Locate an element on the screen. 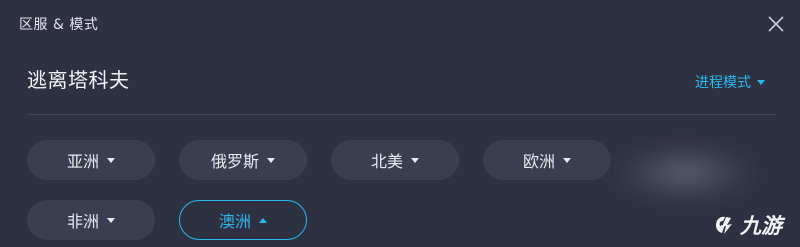 The image size is (800, 247). blurred-region is located at coordinates (685, 173).